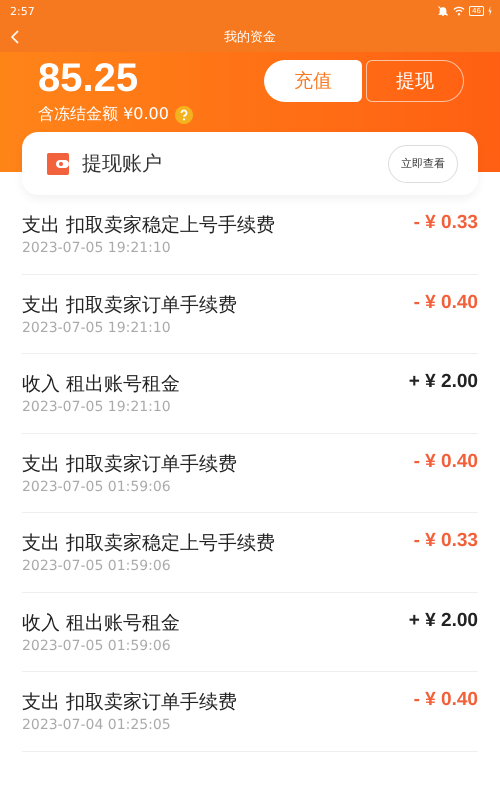  Describe the element at coordinates (415, 81) in the screenshot. I see `action-button: 提现` at that location.